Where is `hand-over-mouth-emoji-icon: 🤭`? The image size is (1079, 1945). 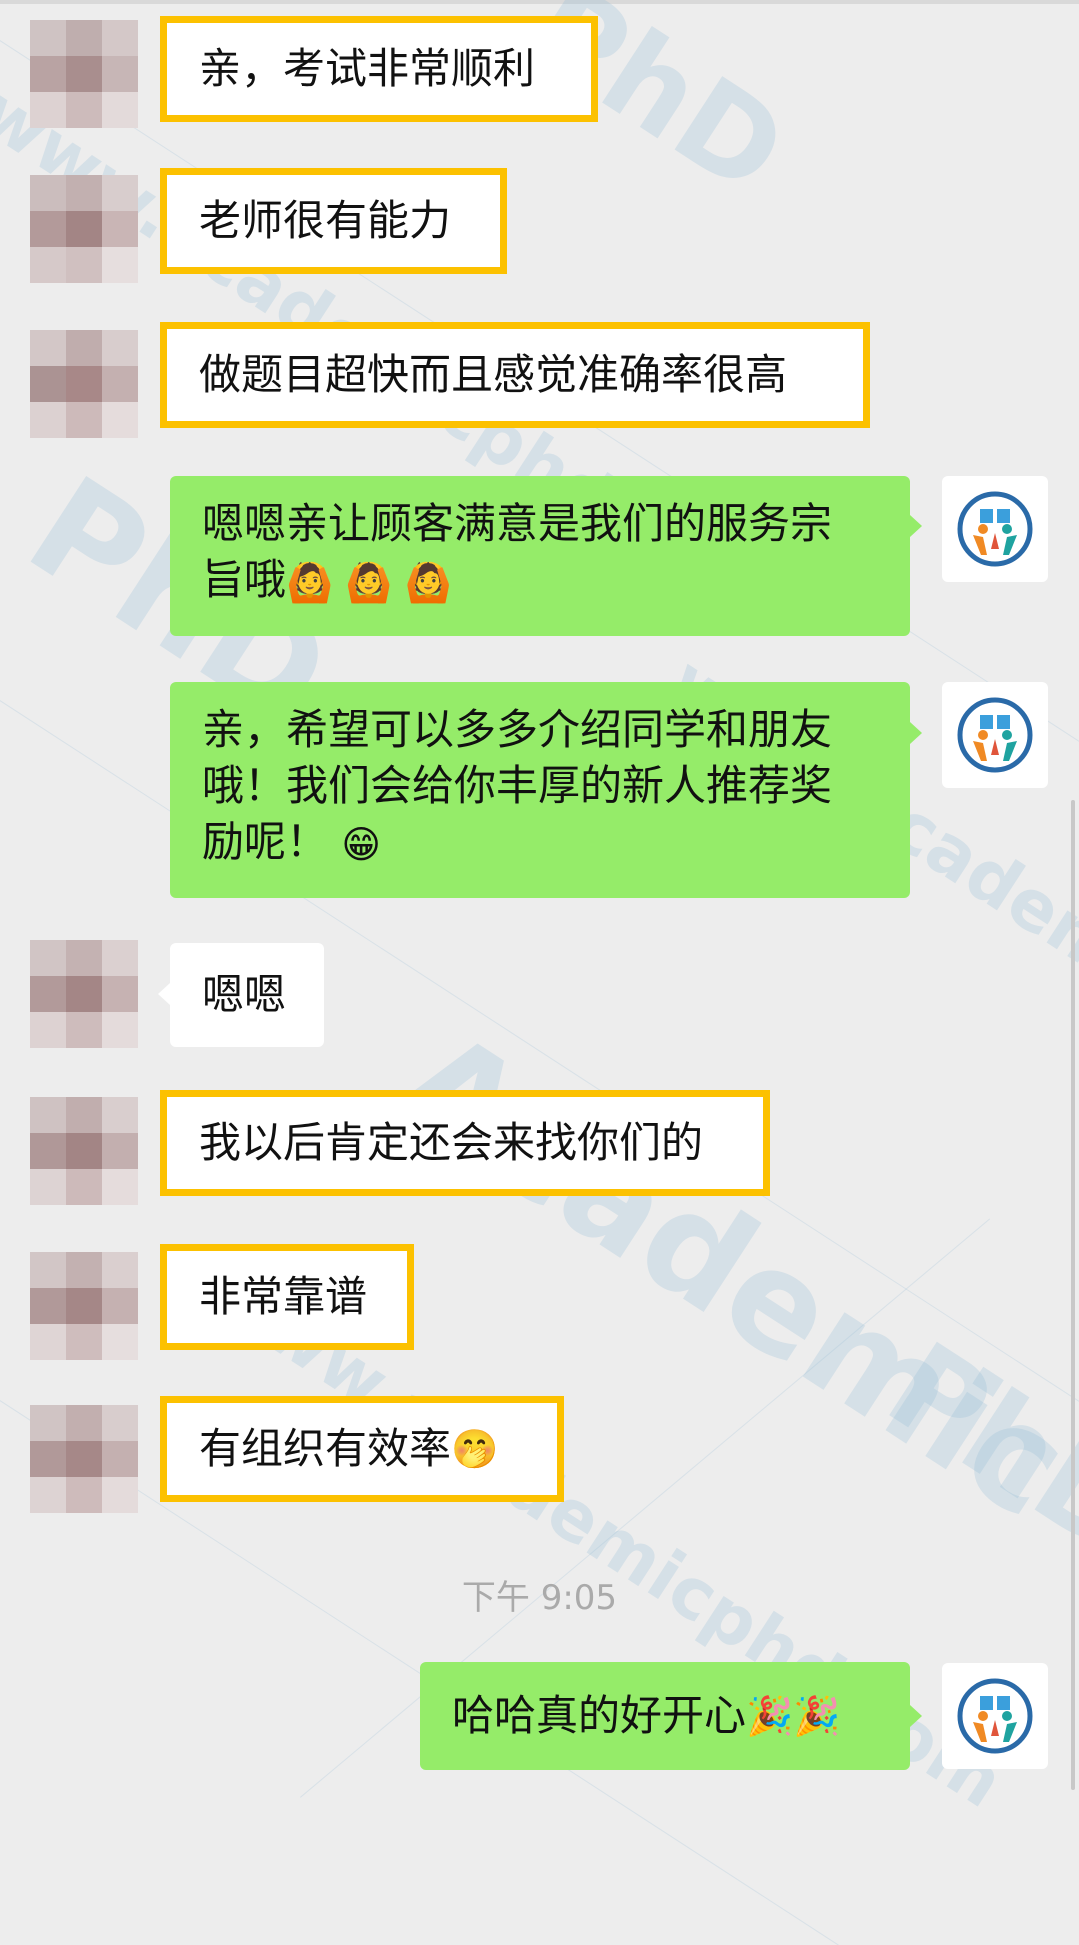 hand-over-mouth-emoji-icon: 🤭 is located at coordinates (475, 1449).